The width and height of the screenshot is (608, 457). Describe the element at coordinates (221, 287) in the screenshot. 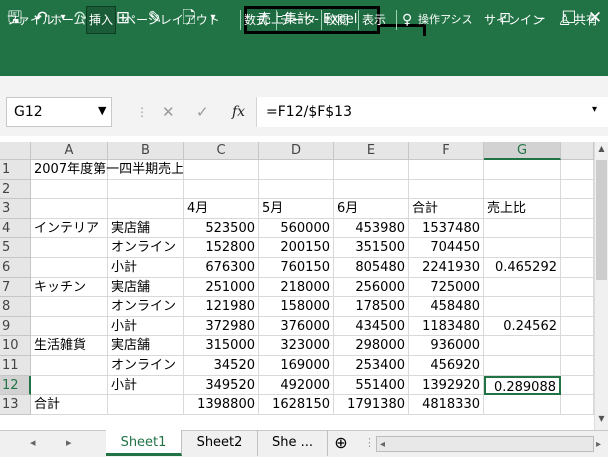

I see `cell-c7: 251000` at that location.